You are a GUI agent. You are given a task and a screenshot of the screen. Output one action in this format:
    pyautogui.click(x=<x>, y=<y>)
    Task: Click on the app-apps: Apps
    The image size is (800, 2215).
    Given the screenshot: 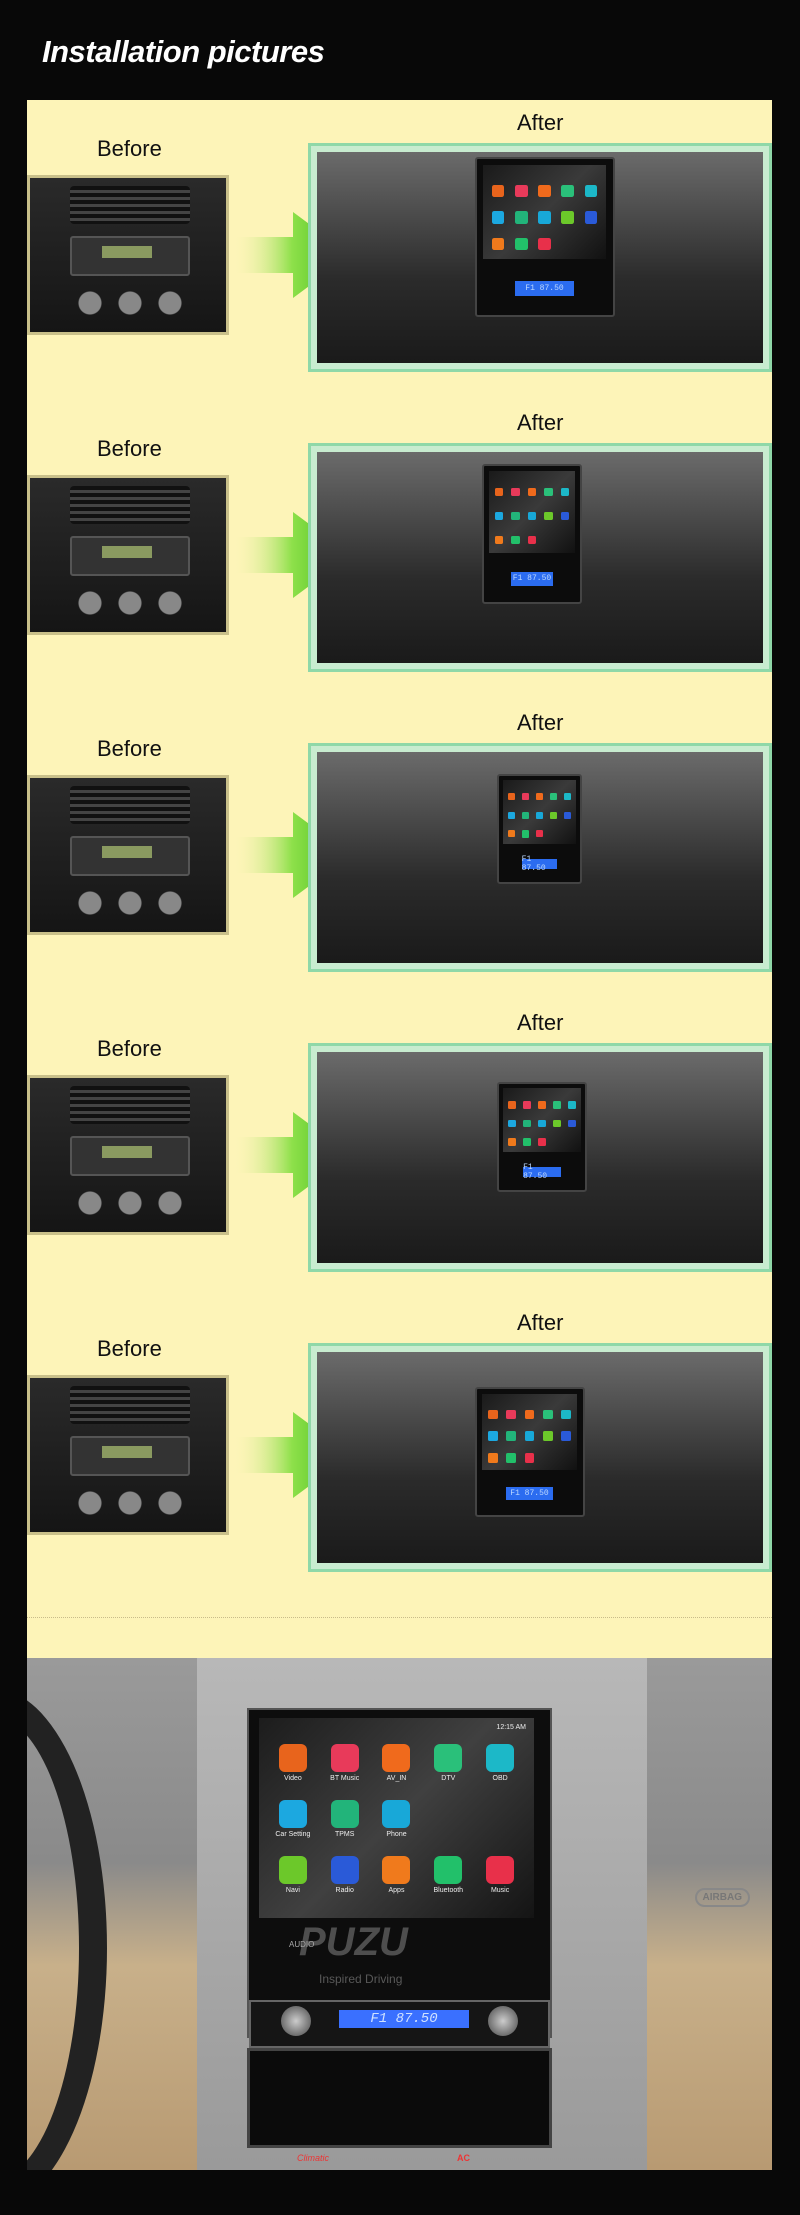 What is the action you would take?
    pyautogui.click(x=397, y=1884)
    